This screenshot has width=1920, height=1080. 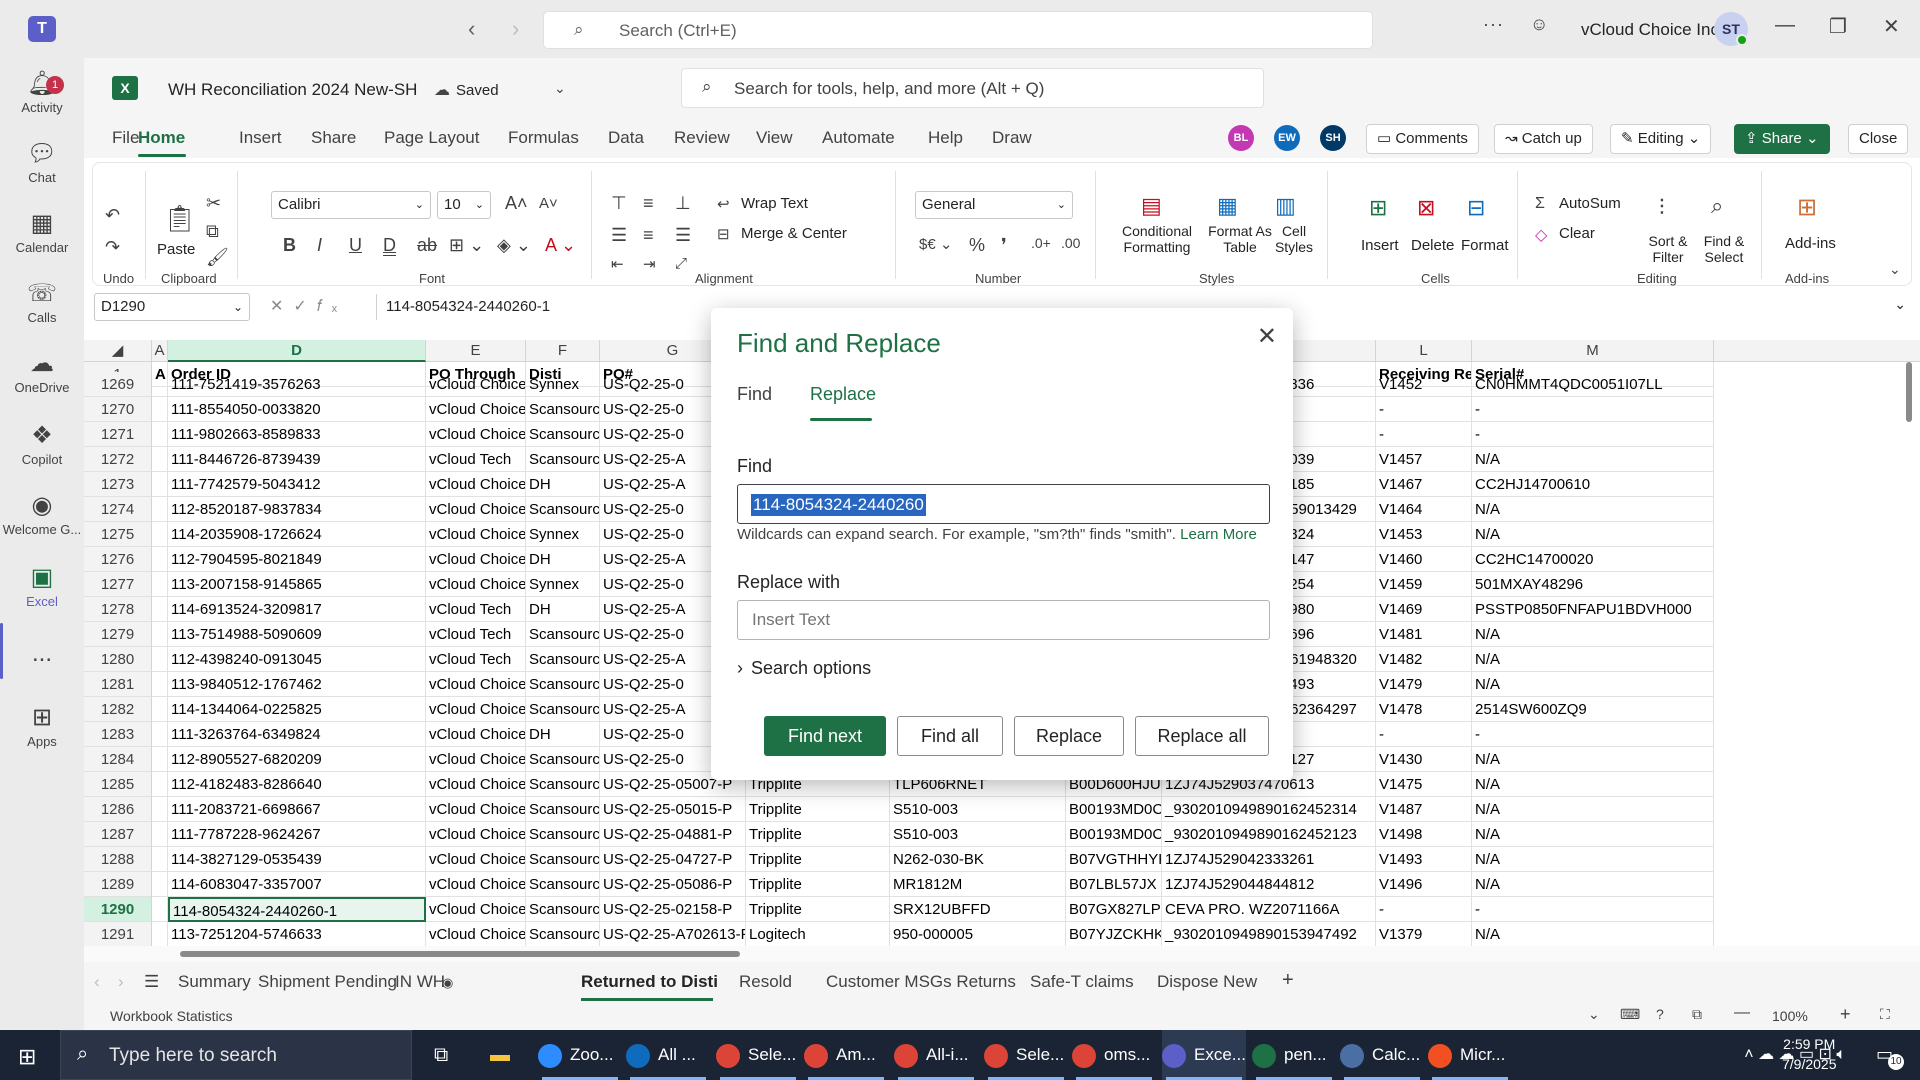 What do you see at coordinates (217, 257) in the screenshot?
I see `format-painter-icon: 🖌︎` at bounding box center [217, 257].